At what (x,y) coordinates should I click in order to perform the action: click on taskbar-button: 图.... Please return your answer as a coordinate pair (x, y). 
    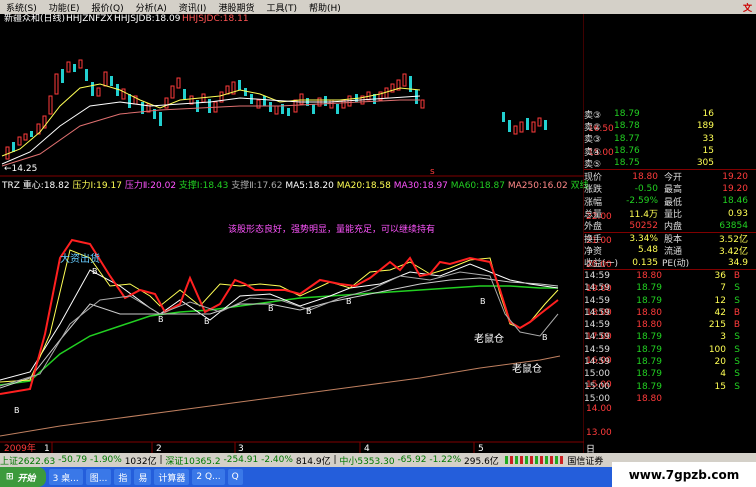
    Looking at the image, I should click on (98, 477).